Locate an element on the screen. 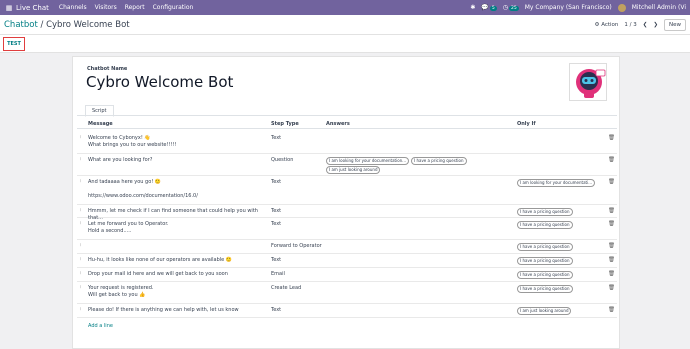  action-label: Action is located at coordinates (610, 24).